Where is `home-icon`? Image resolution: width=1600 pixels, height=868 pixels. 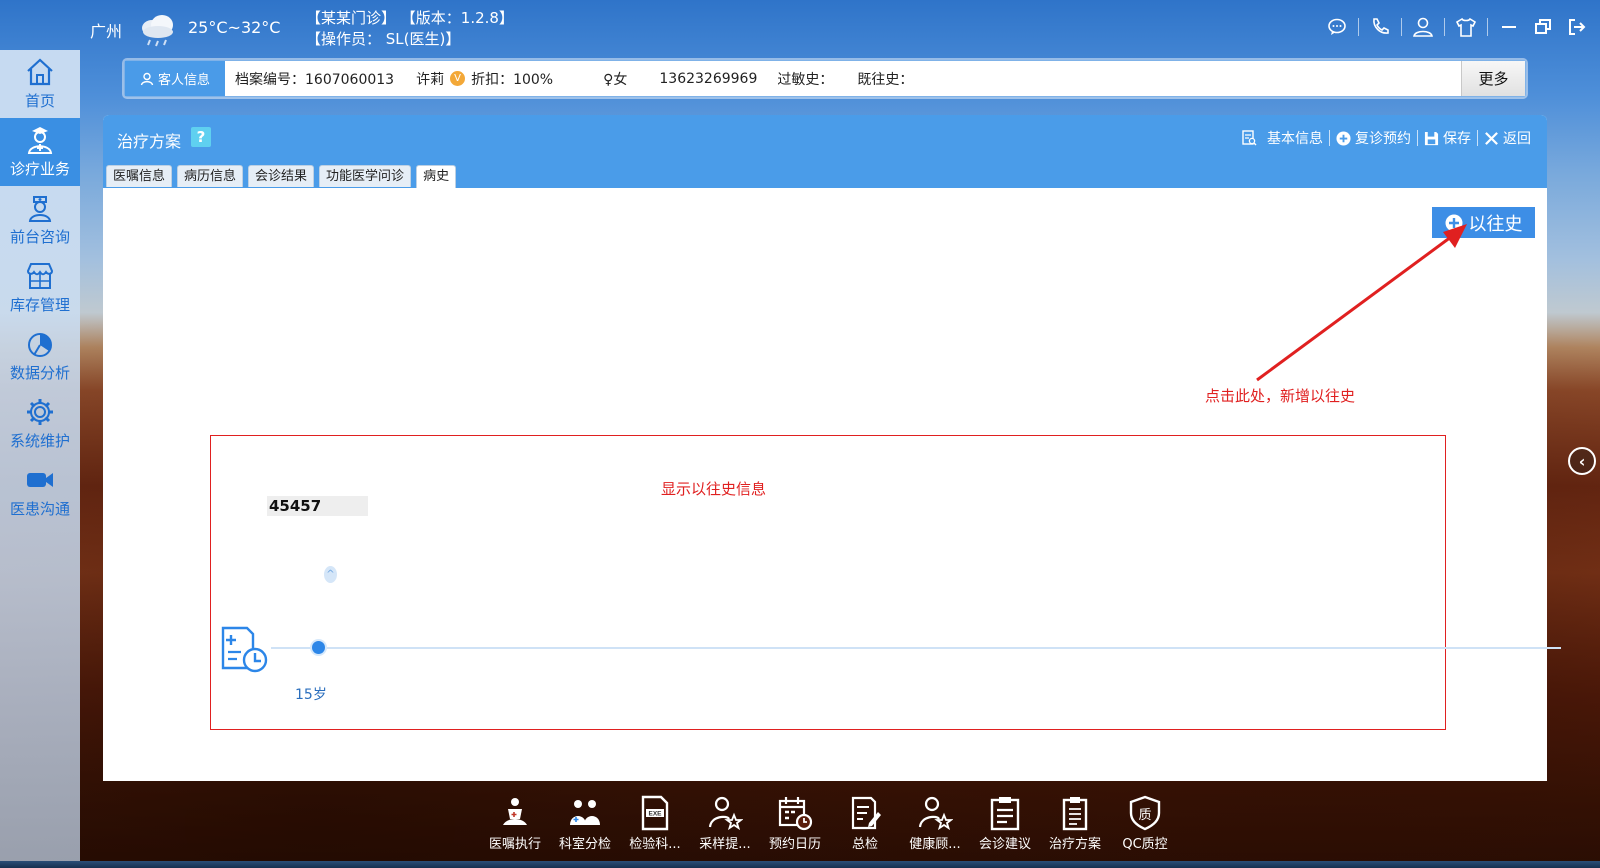
home-icon is located at coordinates (40, 72).